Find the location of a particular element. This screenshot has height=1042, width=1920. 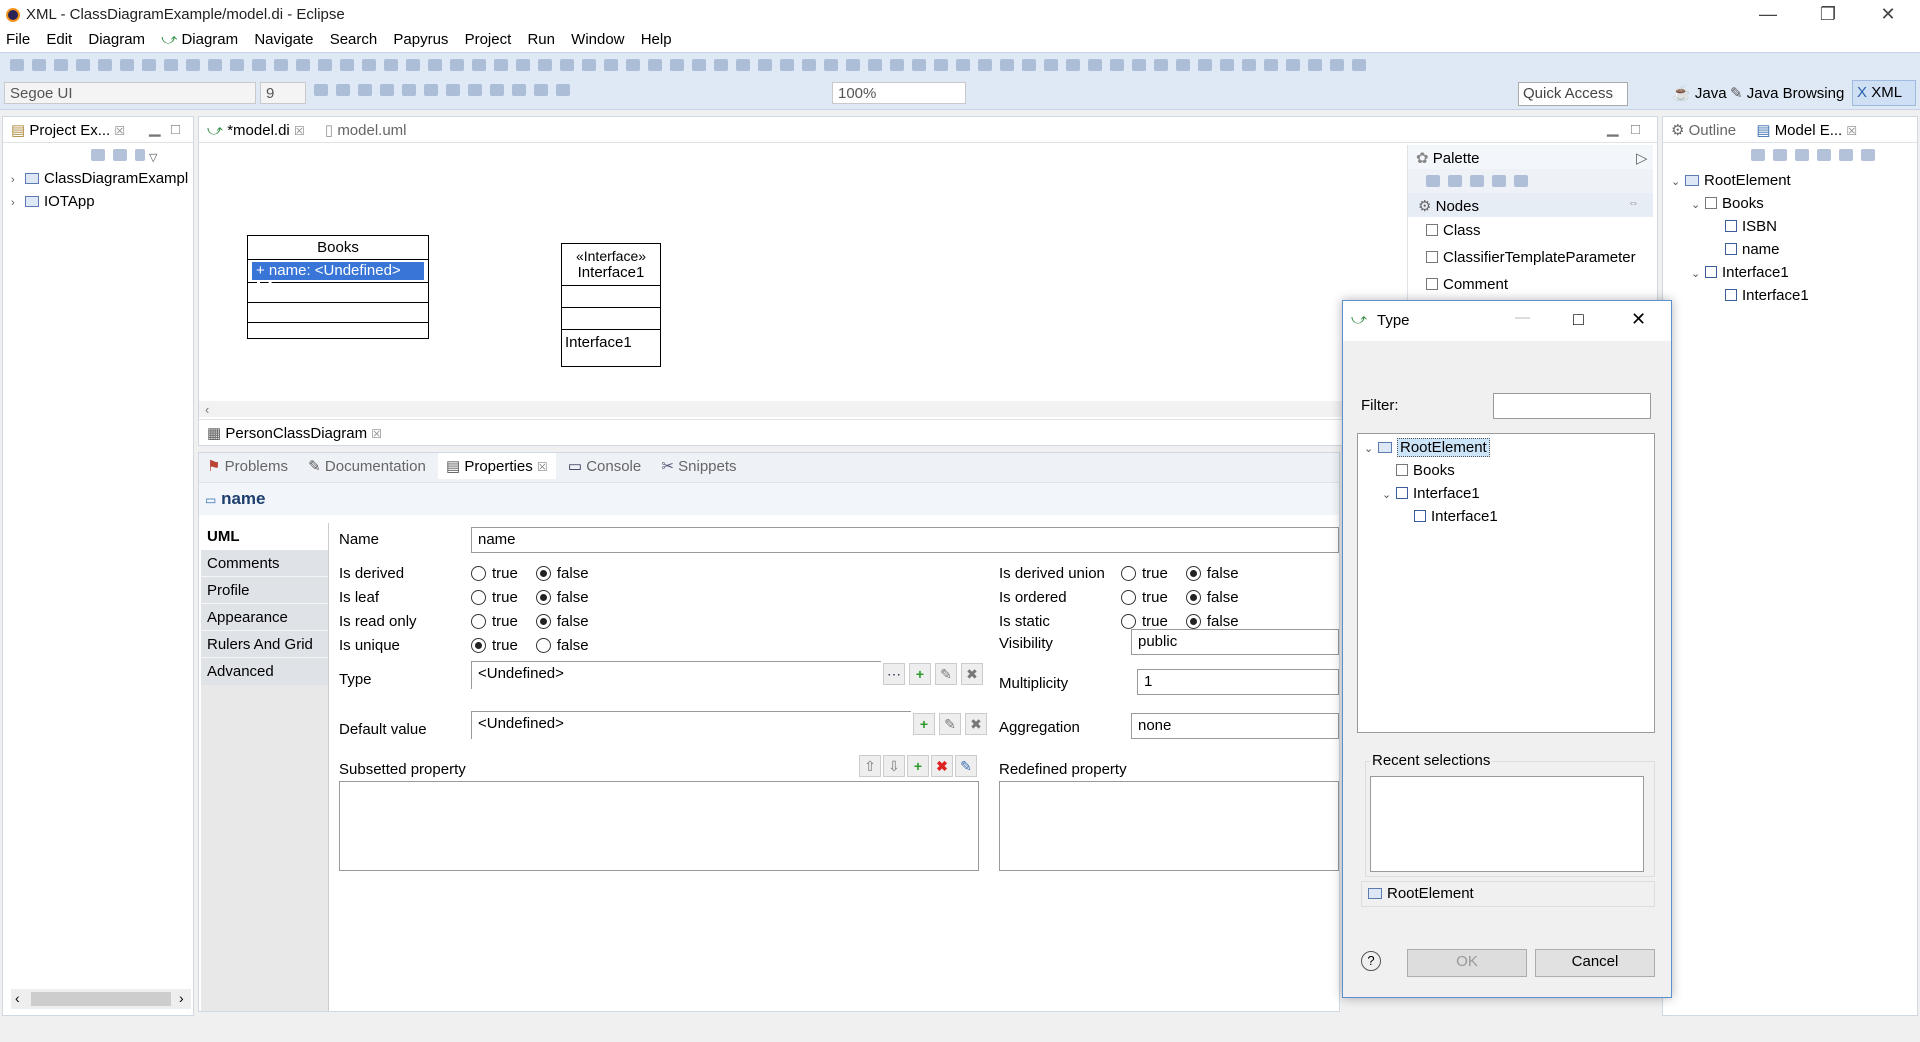

tree-item: name is located at coordinates (1790, 249).